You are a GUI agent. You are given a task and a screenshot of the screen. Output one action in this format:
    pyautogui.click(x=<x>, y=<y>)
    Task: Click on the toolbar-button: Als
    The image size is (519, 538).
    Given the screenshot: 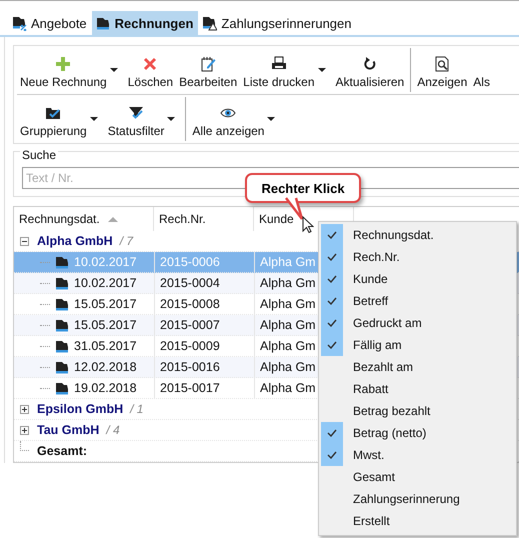 What is the action you would take?
    pyautogui.click(x=481, y=70)
    